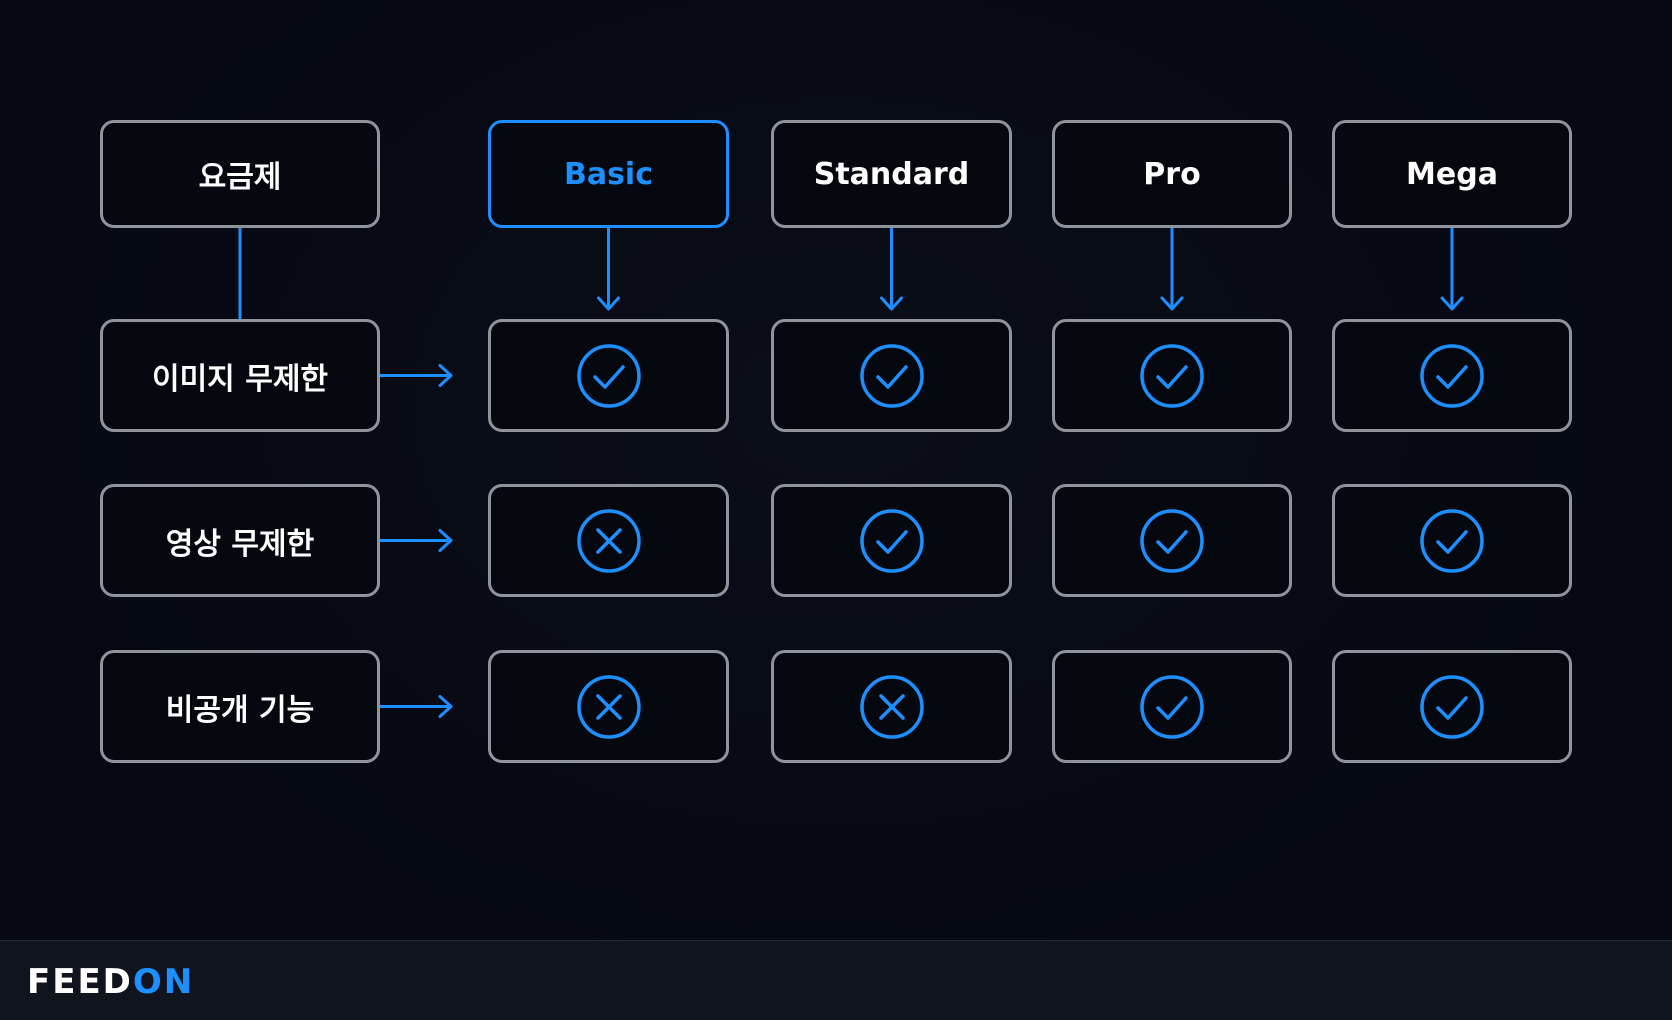 This screenshot has width=1672, height=1020. I want to click on feature-label: 영상 무제한, so click(240, 544).